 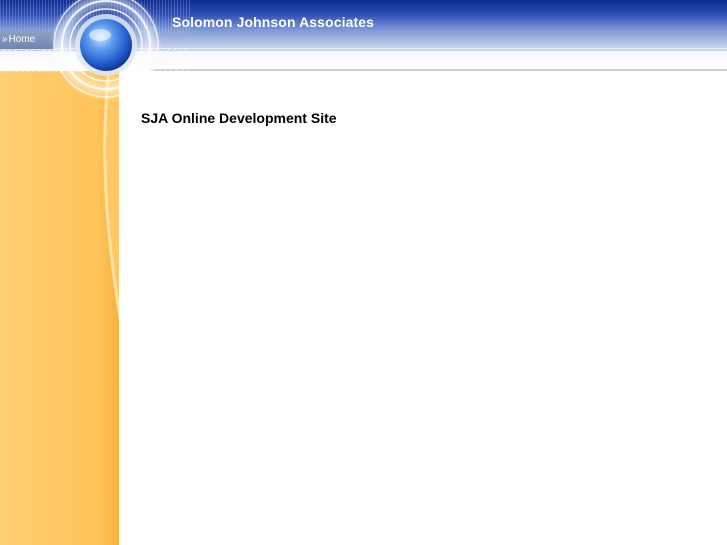 What do you see at coordinates (273, 22) in the screenshot?
I see `site-title: Solomon Johnson Associates` at bounding box center [273, 22].